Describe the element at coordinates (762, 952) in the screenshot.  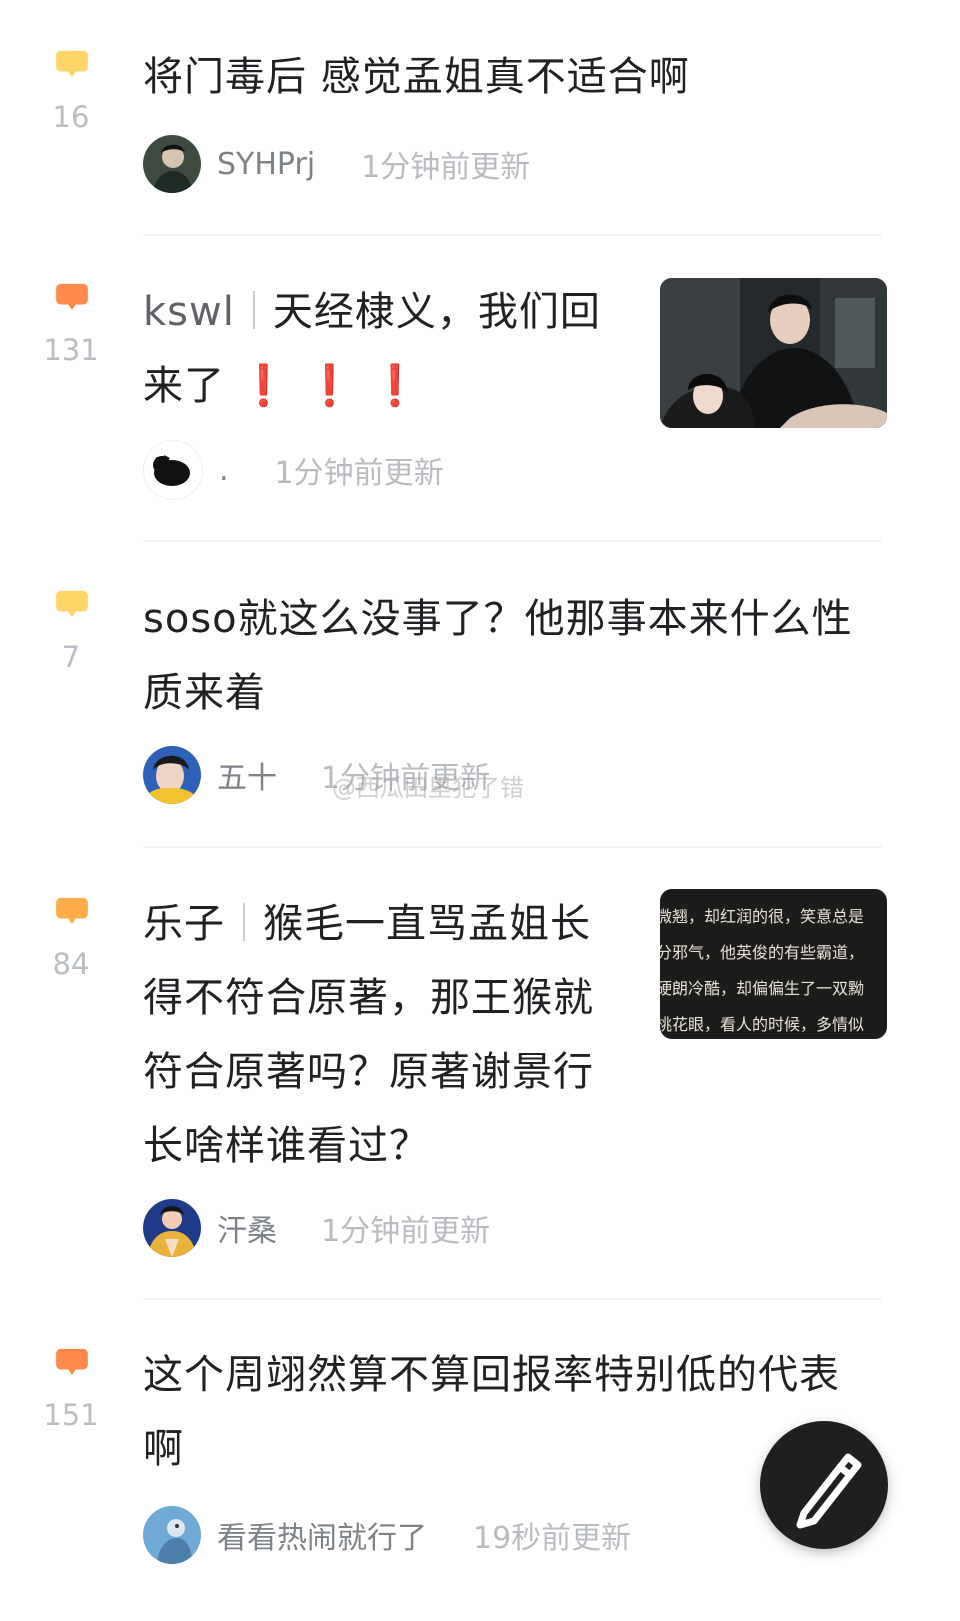
I see `excerpt-line: 分邪气，他英俊的有些霸道，` at that location.